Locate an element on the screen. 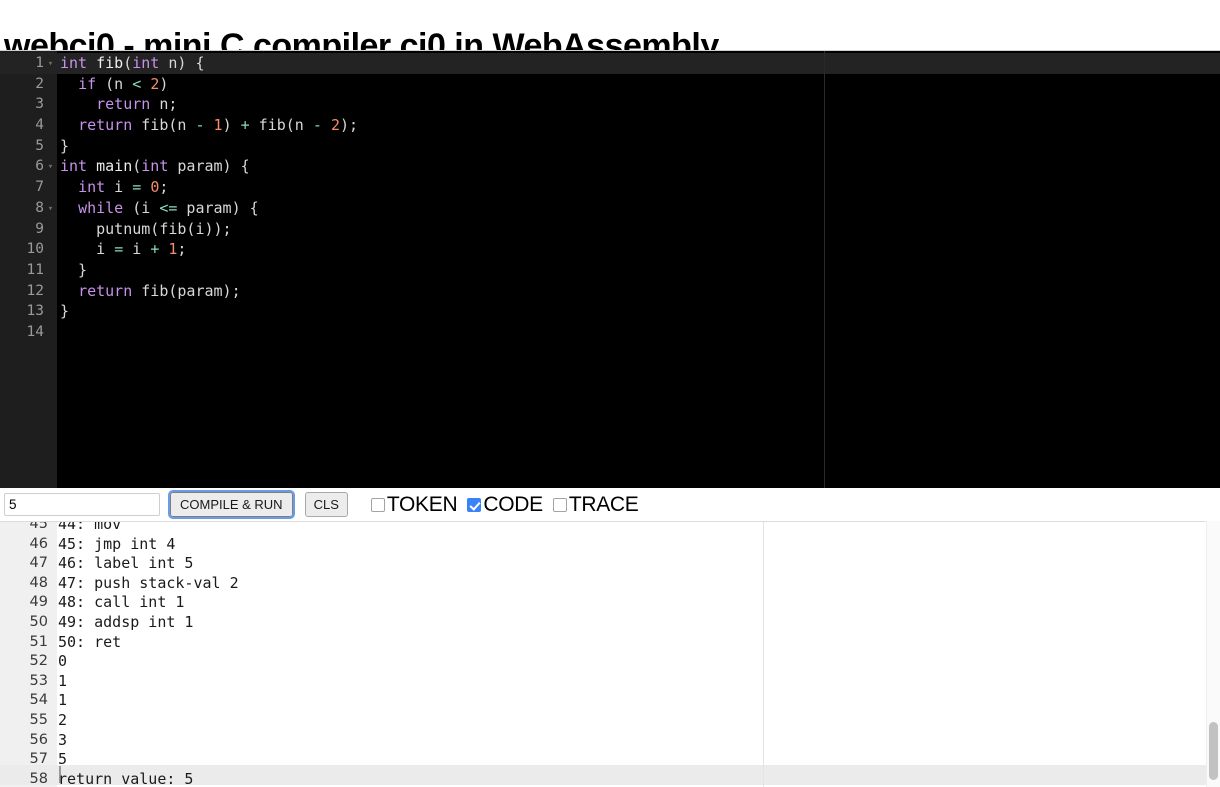 This screenshot has height=787, width=1220. editor-line-number: 3 is located at coordinates (39, 104).